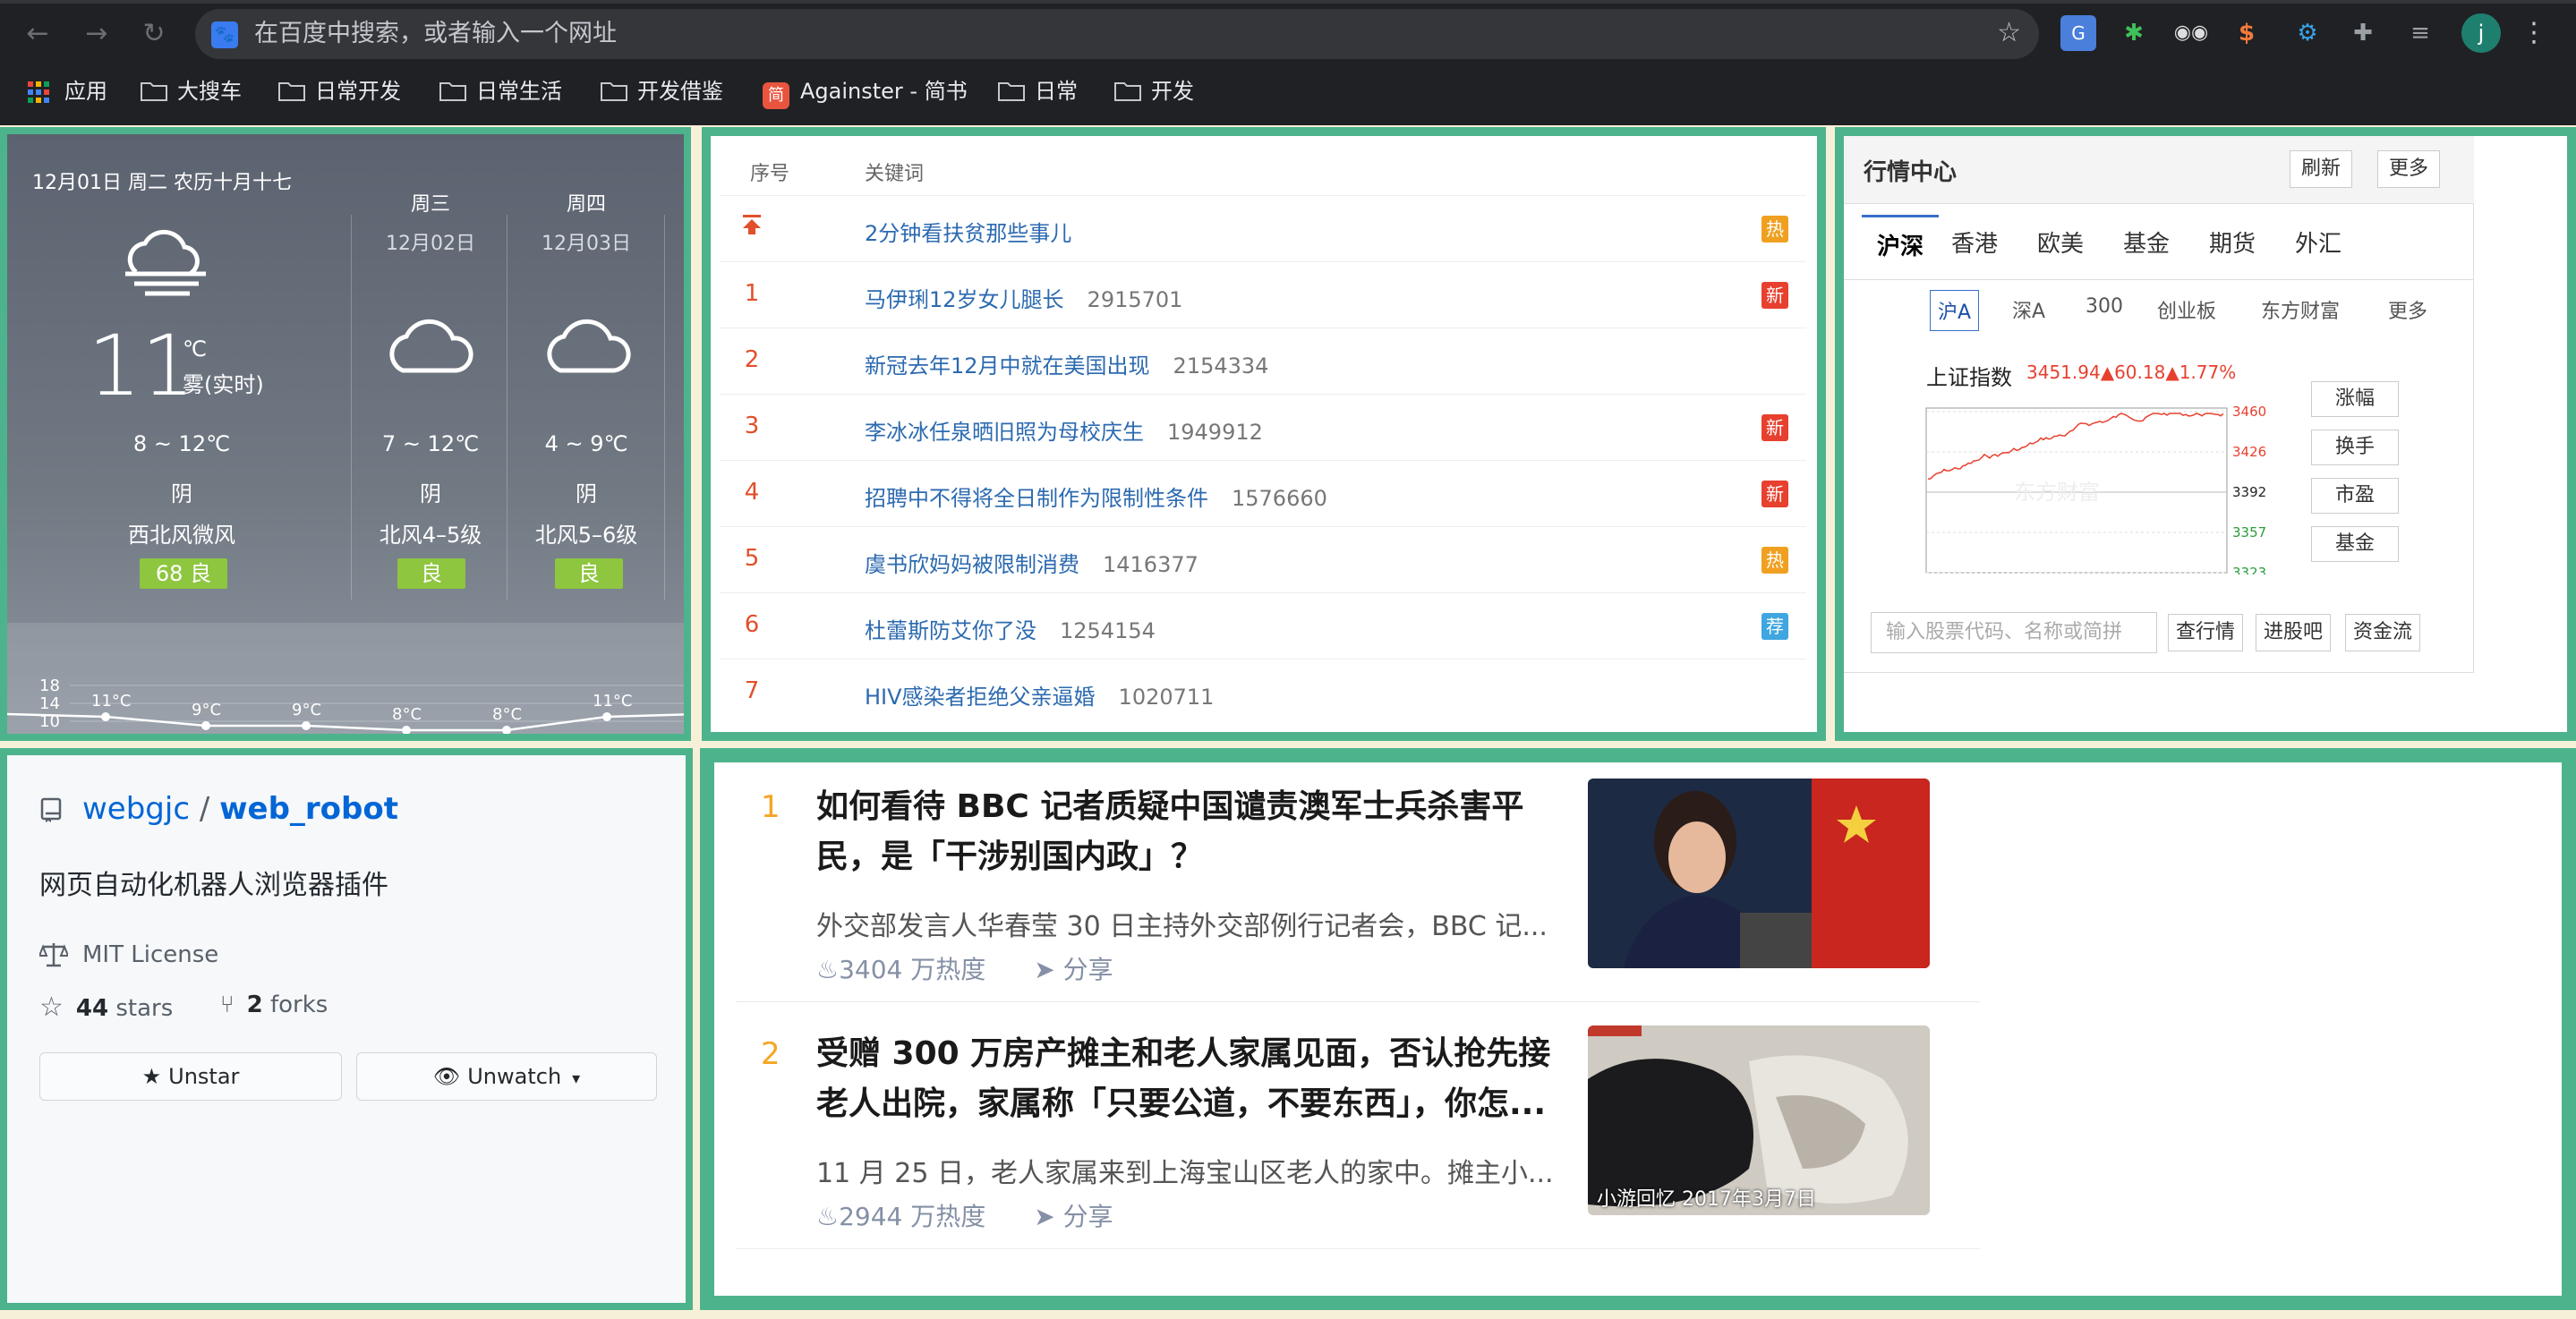 The width and height of the screenshot is (2576, 1319). What do you see at coordinates (2355, 544) in the screenshot?
I see `side-button-fund: 基金` at bounding box center [2355, 544].